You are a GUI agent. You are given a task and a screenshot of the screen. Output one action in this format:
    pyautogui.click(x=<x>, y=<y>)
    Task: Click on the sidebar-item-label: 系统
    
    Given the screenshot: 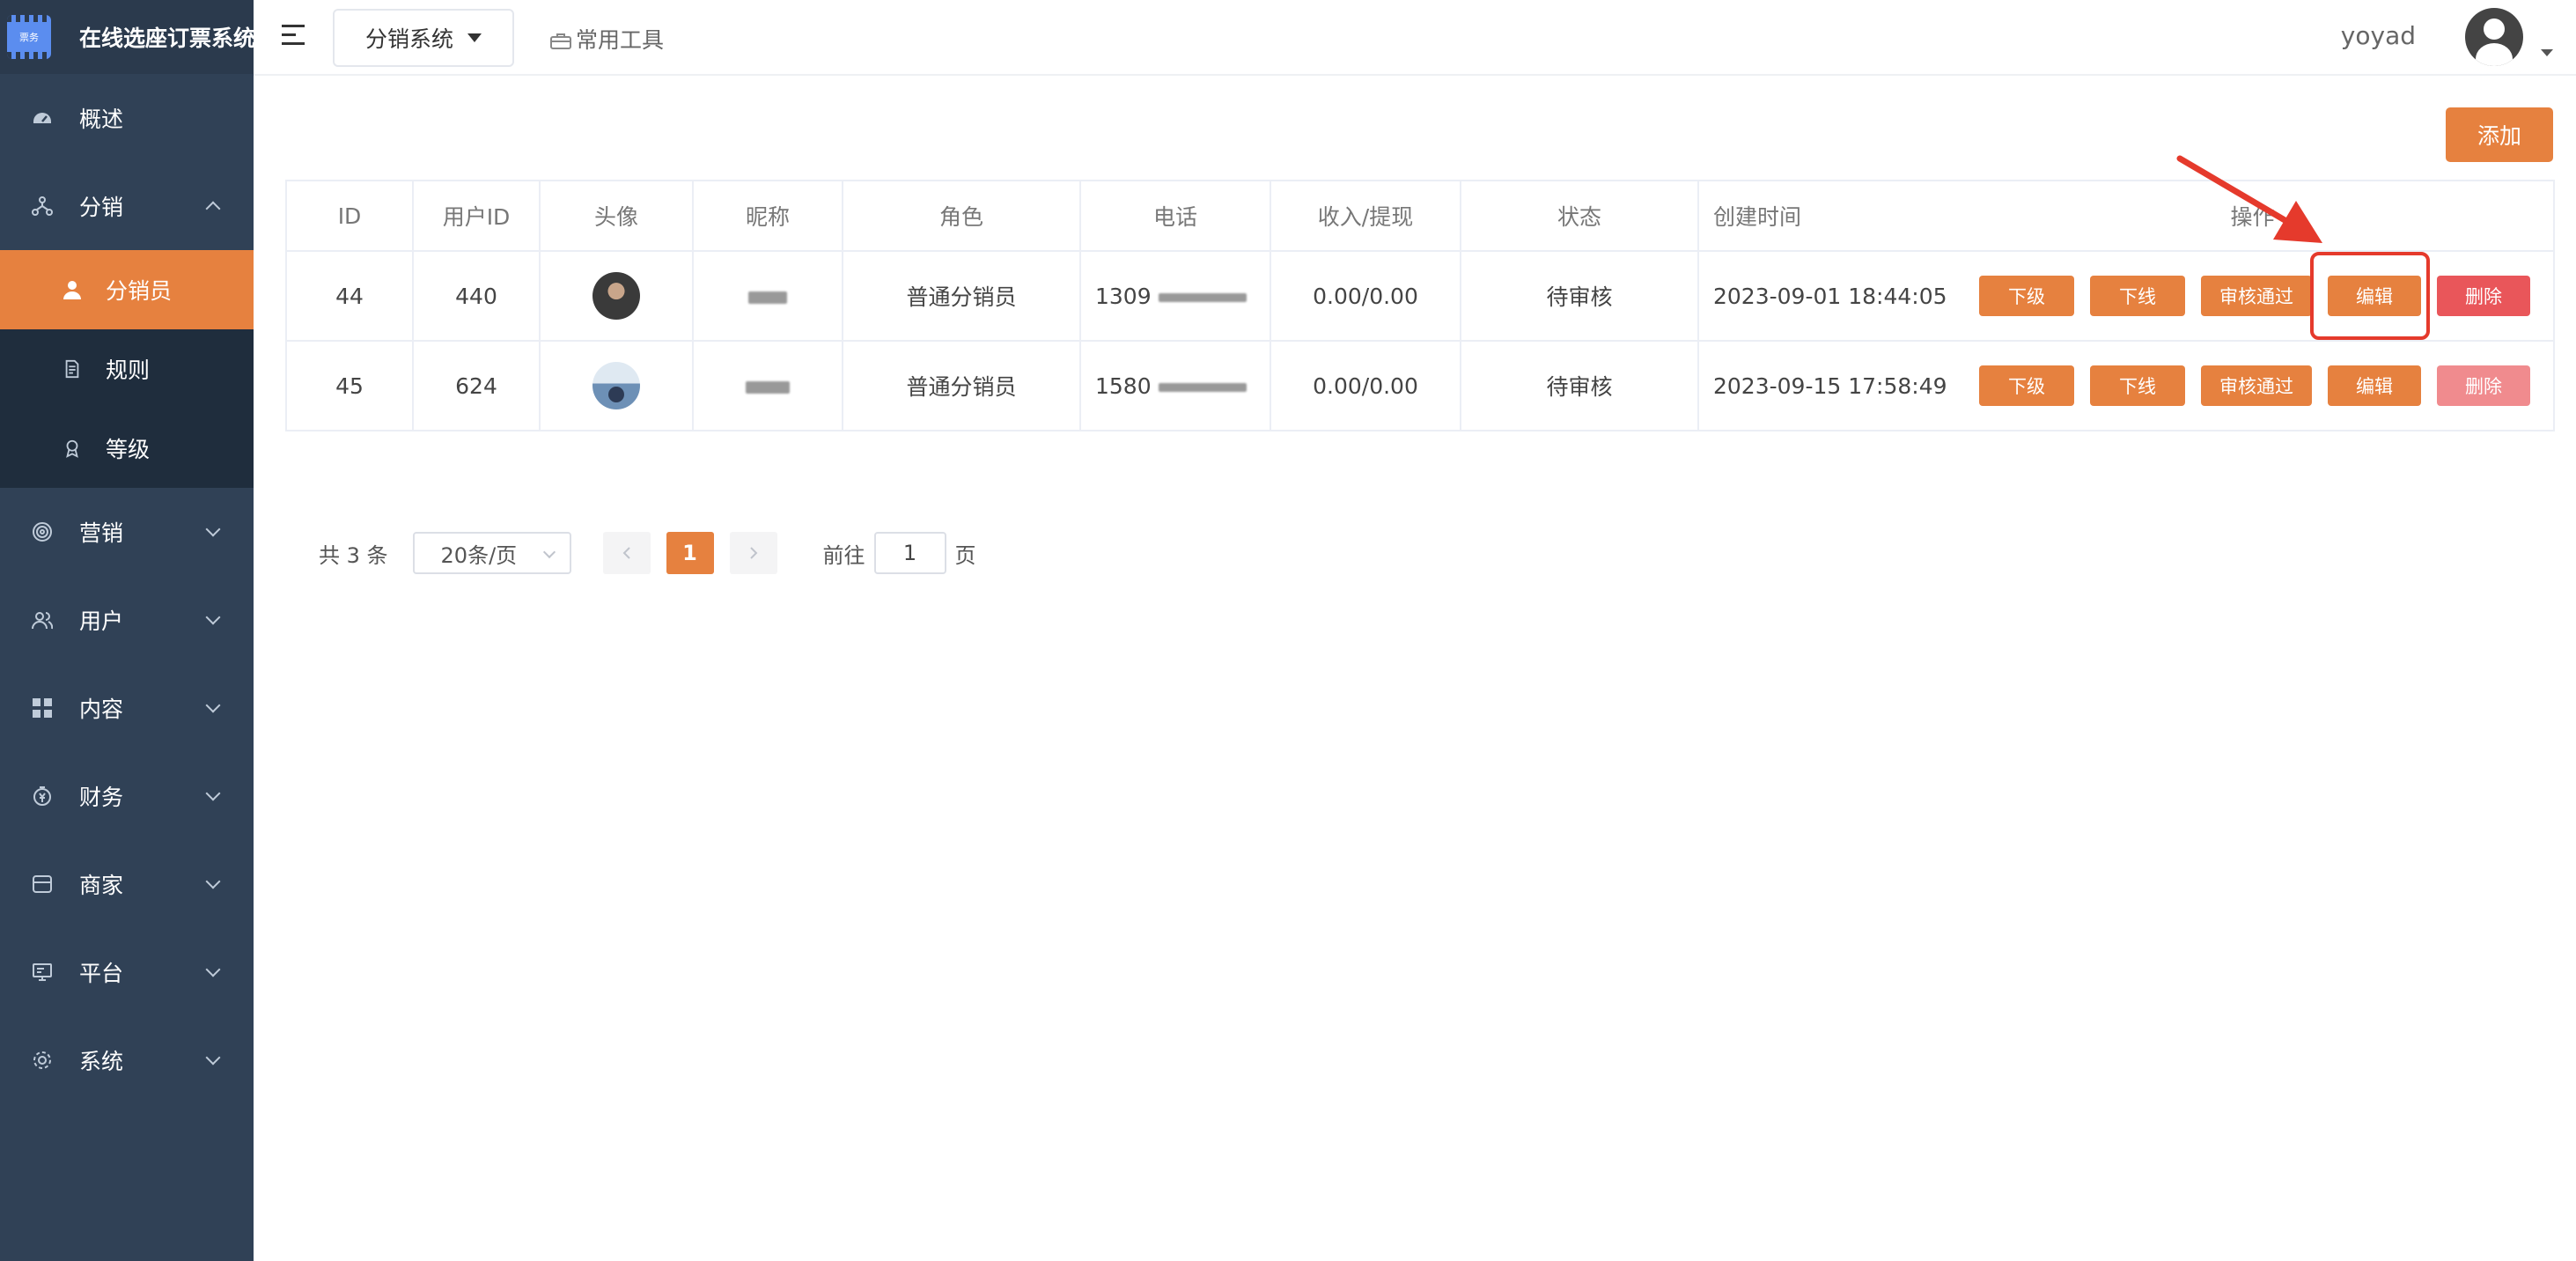 What is the action you would take?
    pyautogui.click(x=101, y=1061)
    